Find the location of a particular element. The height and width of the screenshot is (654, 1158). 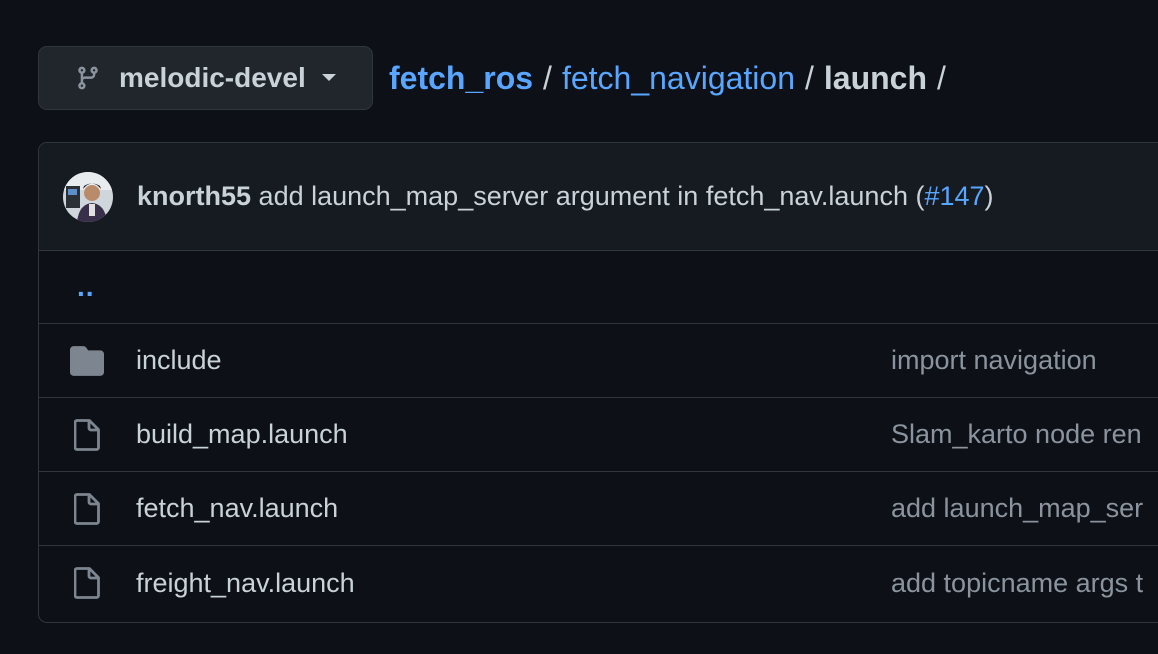

file-row: fetch_nav.launch add launch_map_ser is located at coordinates (598, 509).